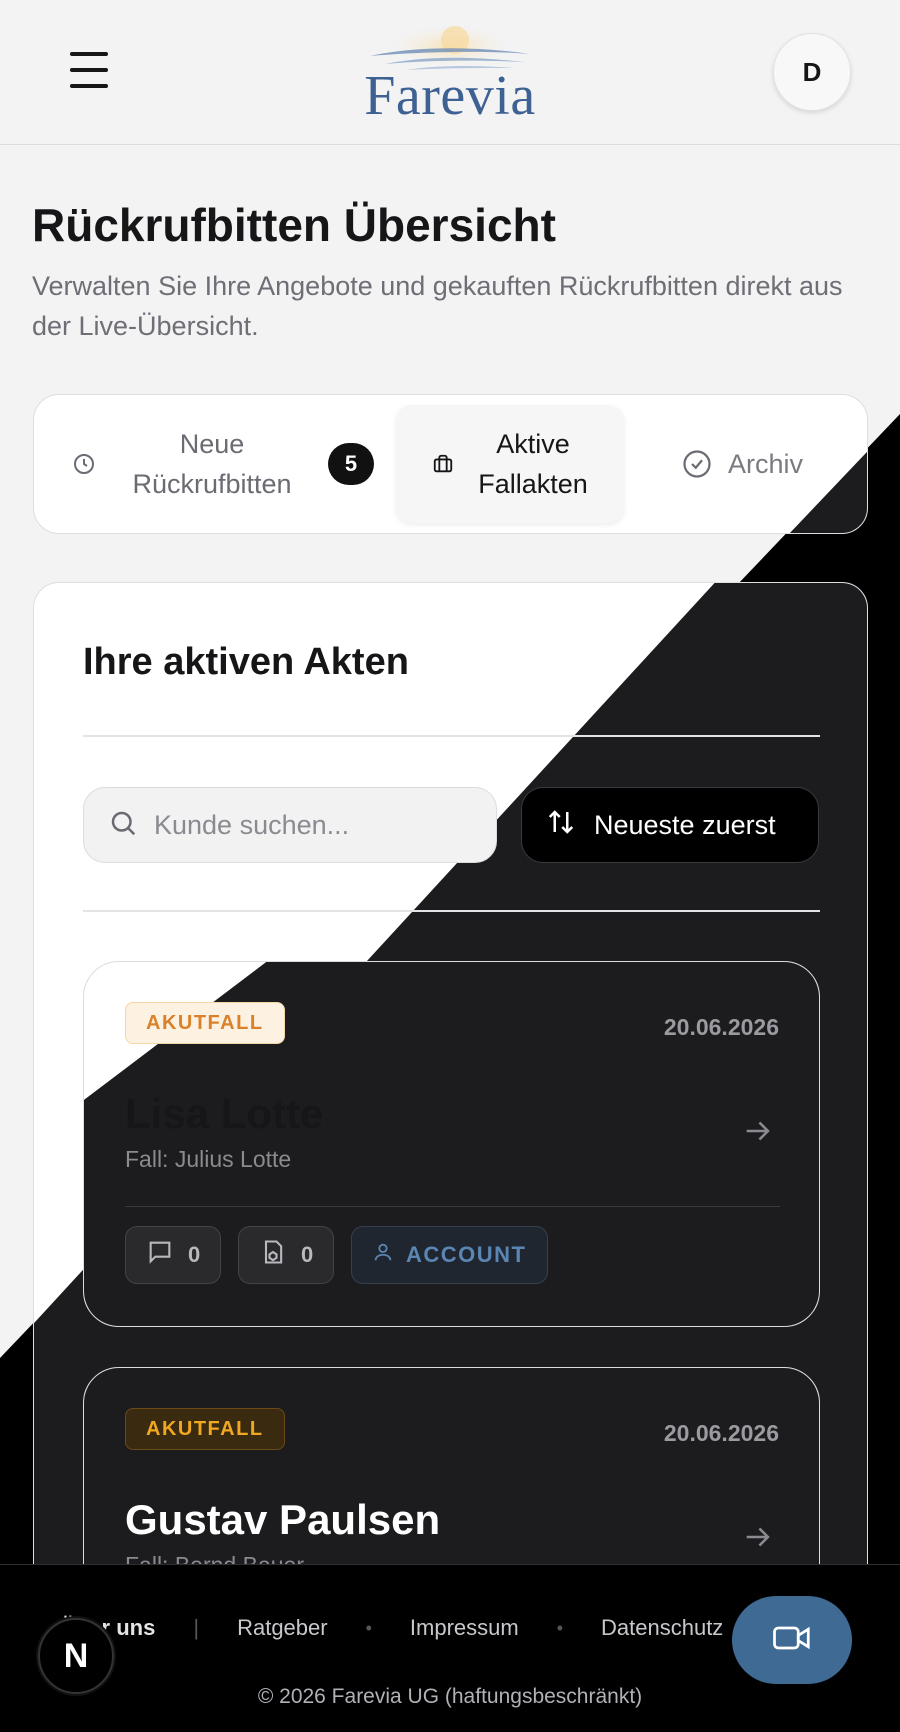  I want to click on tab-active-cases: Aktive Fallakten, so click(510, 464).